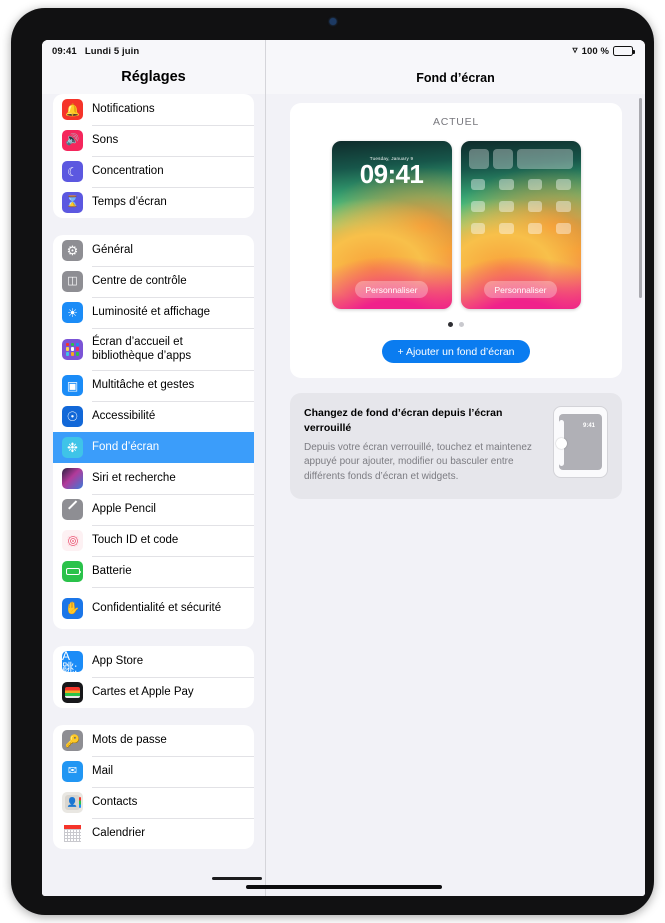  What do you see at coordinates (72, 349) in the screenshot?
I see `home-screen-grid-icon` at bounding box center [72, 349].